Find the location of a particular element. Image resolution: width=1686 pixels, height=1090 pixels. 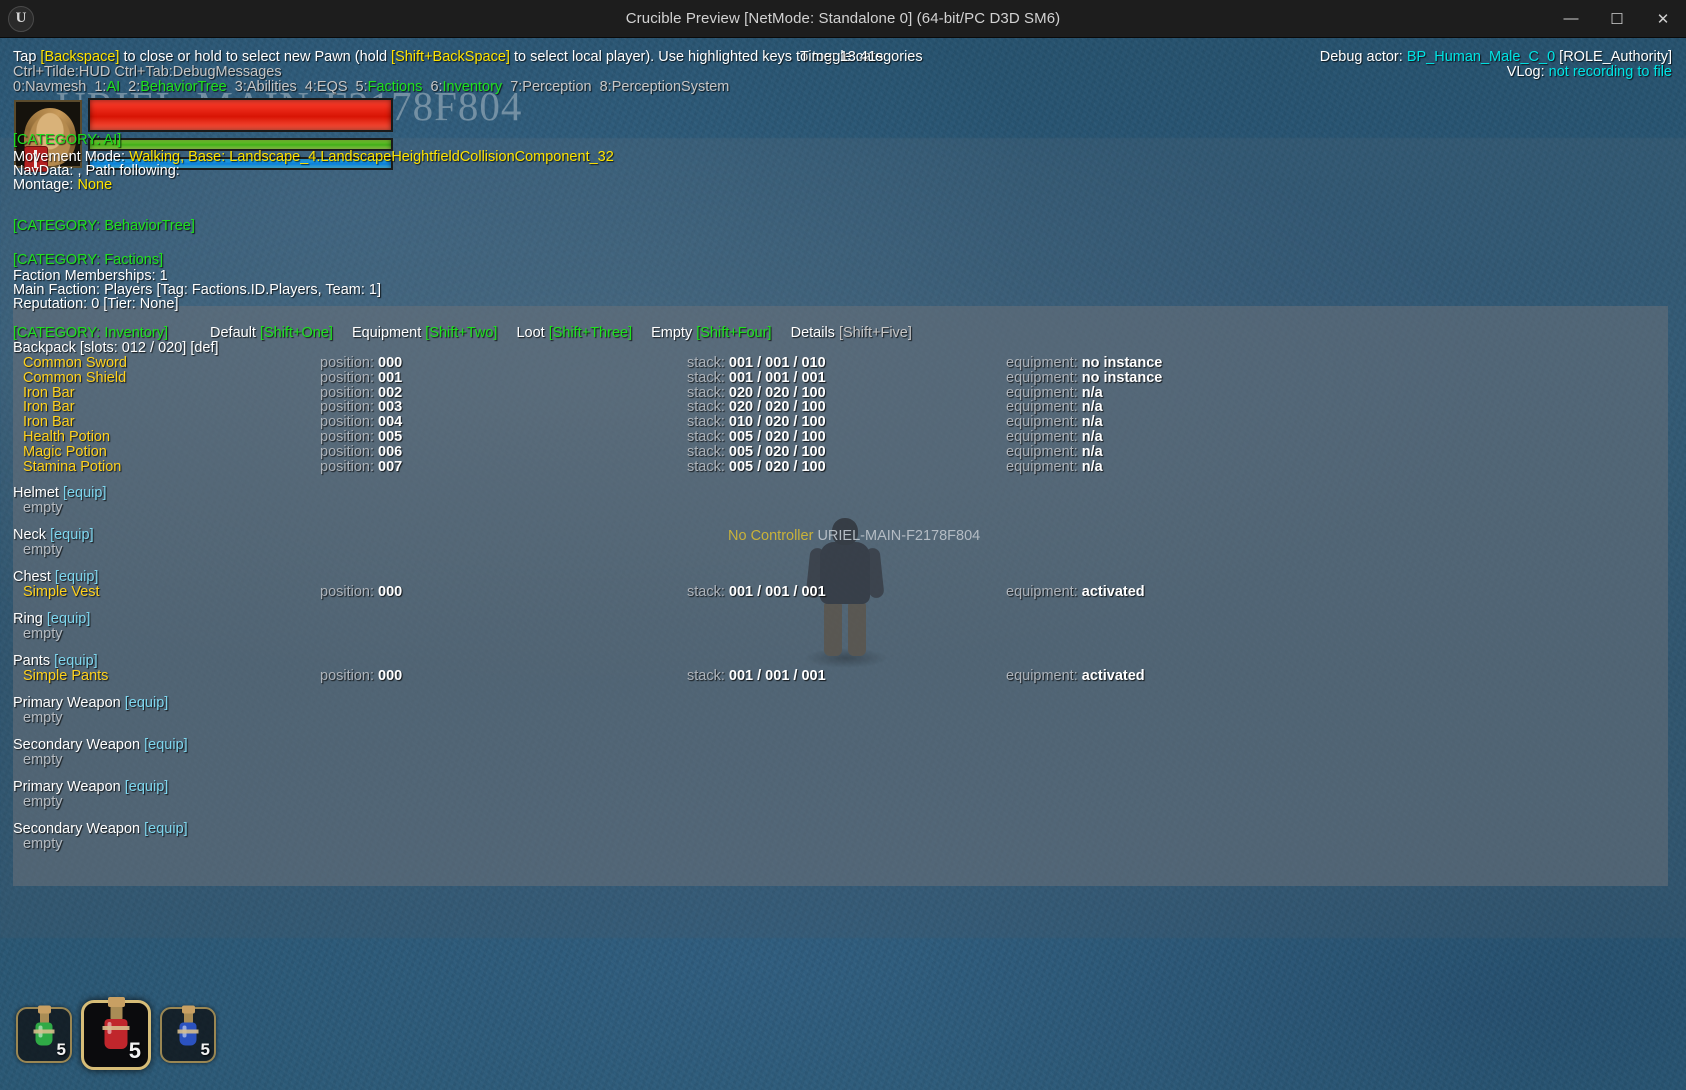

equipment-slot-header: Pants [equip] is located at coordinates (55, 661).